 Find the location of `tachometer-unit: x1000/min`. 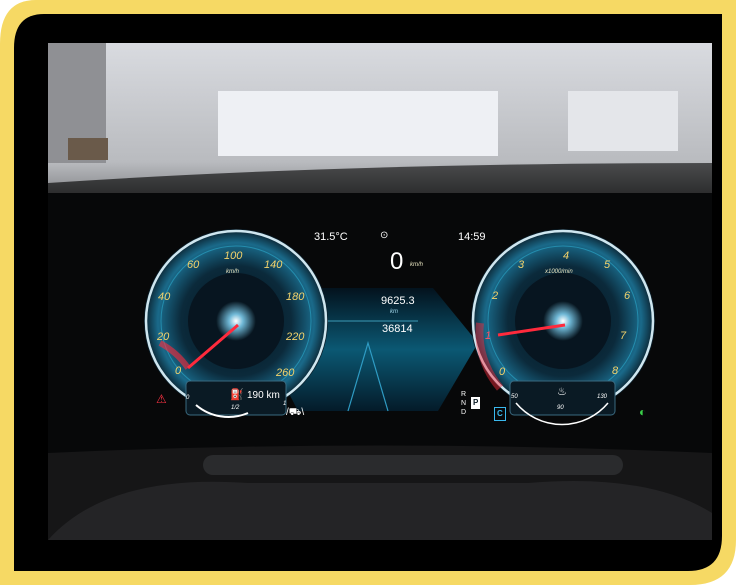

tachometer-unit: x1000/min is located at coordinates (559, 272).